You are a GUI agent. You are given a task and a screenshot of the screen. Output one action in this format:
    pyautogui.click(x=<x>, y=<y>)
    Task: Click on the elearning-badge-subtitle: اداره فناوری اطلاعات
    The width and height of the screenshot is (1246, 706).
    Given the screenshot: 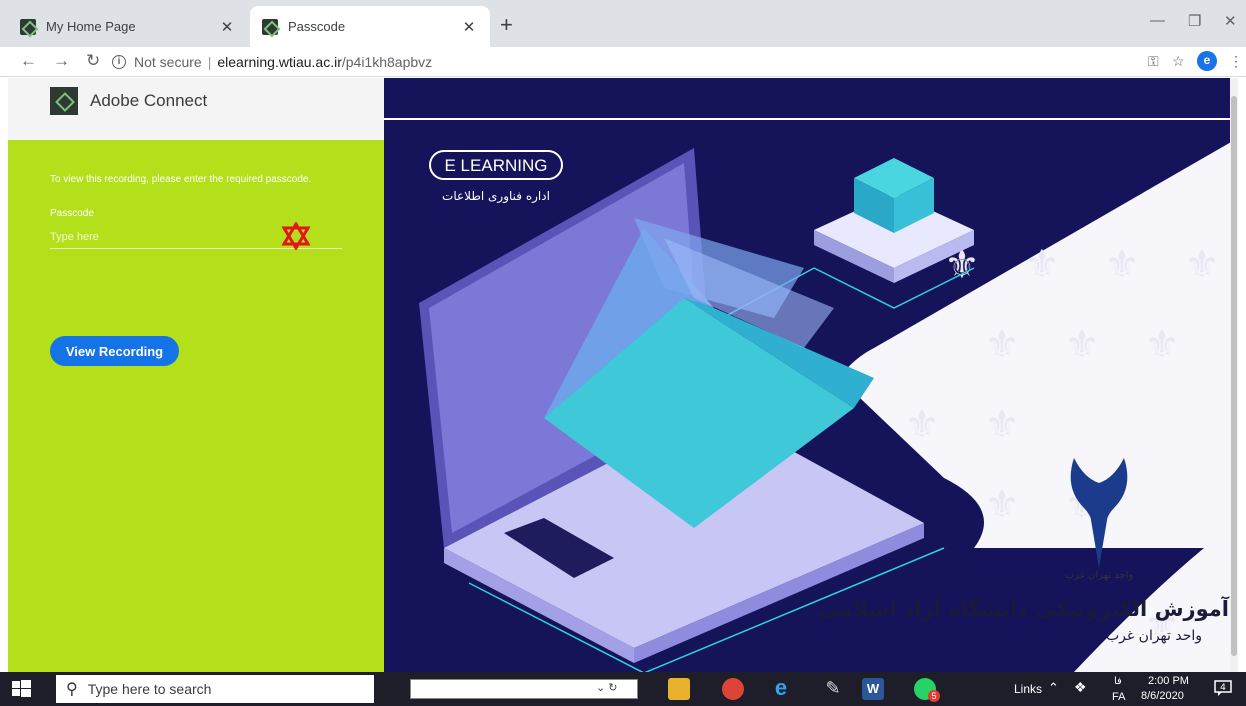 What is the action you would take?
    pyautogui.click(x=496, y=196)
    